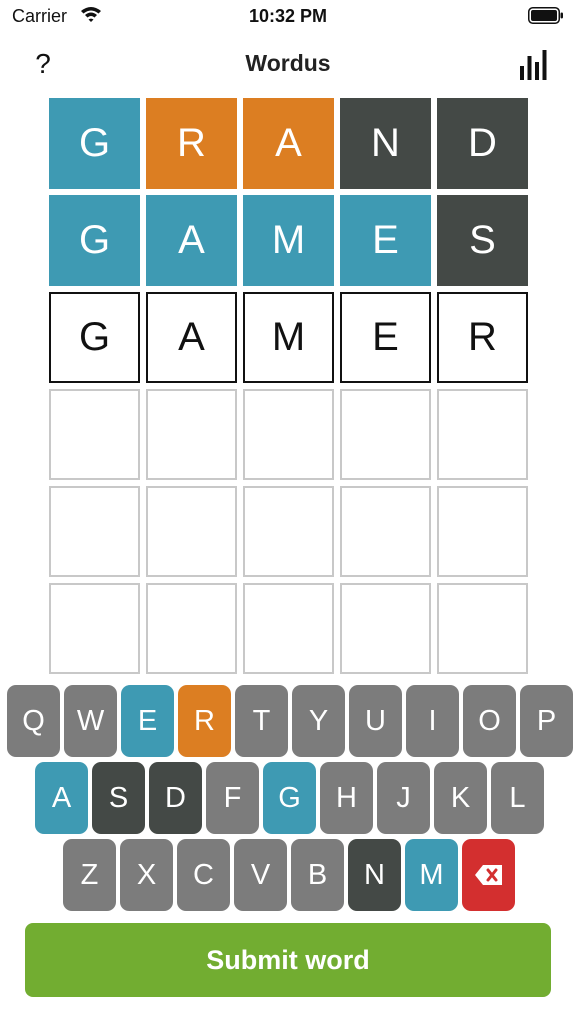 This screenshot has height=1024, width=576. Describe the element at coordinates (432, 721) in the screenshot. I see `key-i: I` at that location.